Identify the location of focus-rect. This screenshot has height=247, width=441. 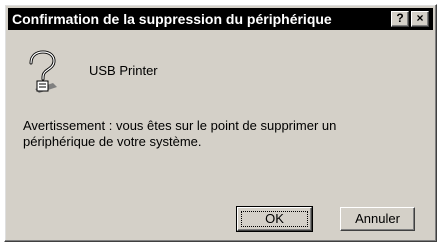
(274, 219).